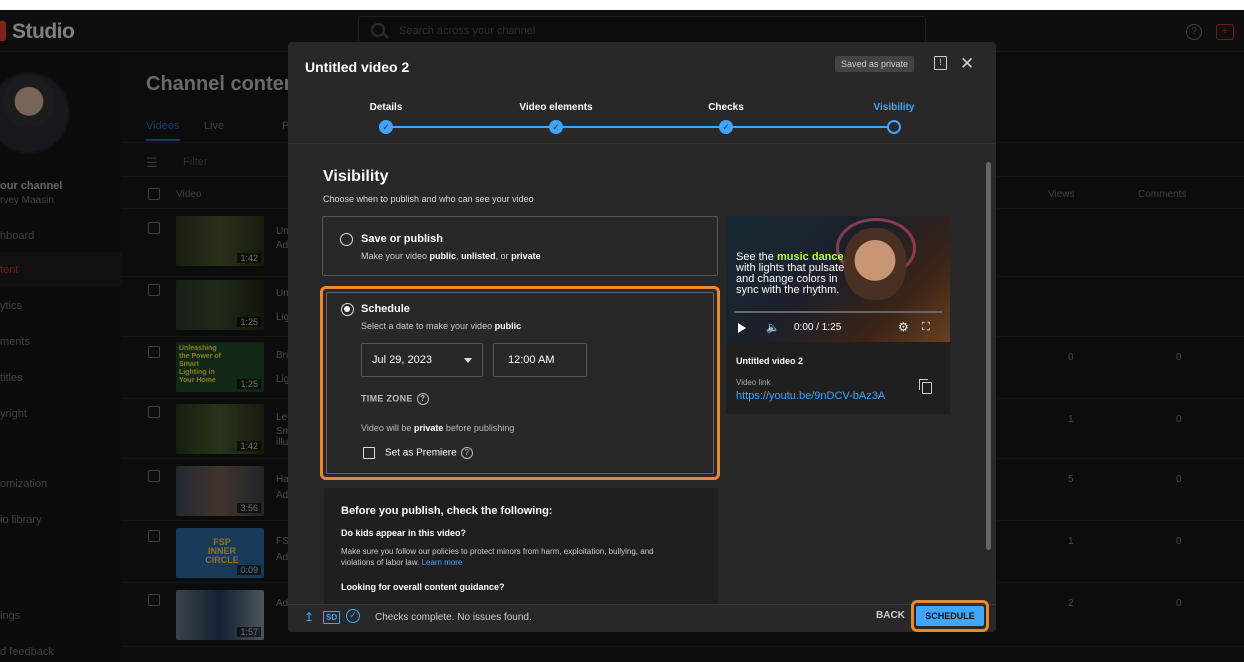 The width and height of the screenshot is (1244, 662). What do you see at coordinates (357, 67) in the screenshot?
I see `dialog-title: Untitled video 2` at bounding box center [357, 67].